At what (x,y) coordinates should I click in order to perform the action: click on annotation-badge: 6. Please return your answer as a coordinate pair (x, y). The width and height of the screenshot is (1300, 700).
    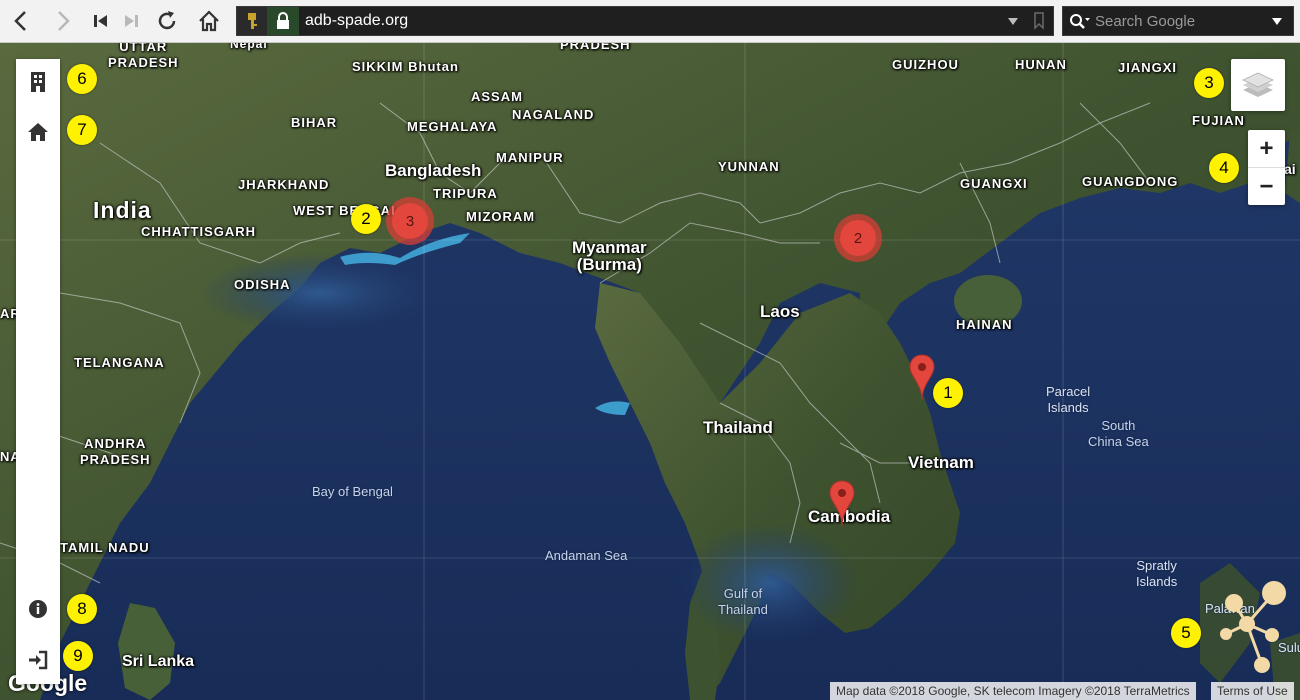
    Looking at the image, I should click on (82, 79).